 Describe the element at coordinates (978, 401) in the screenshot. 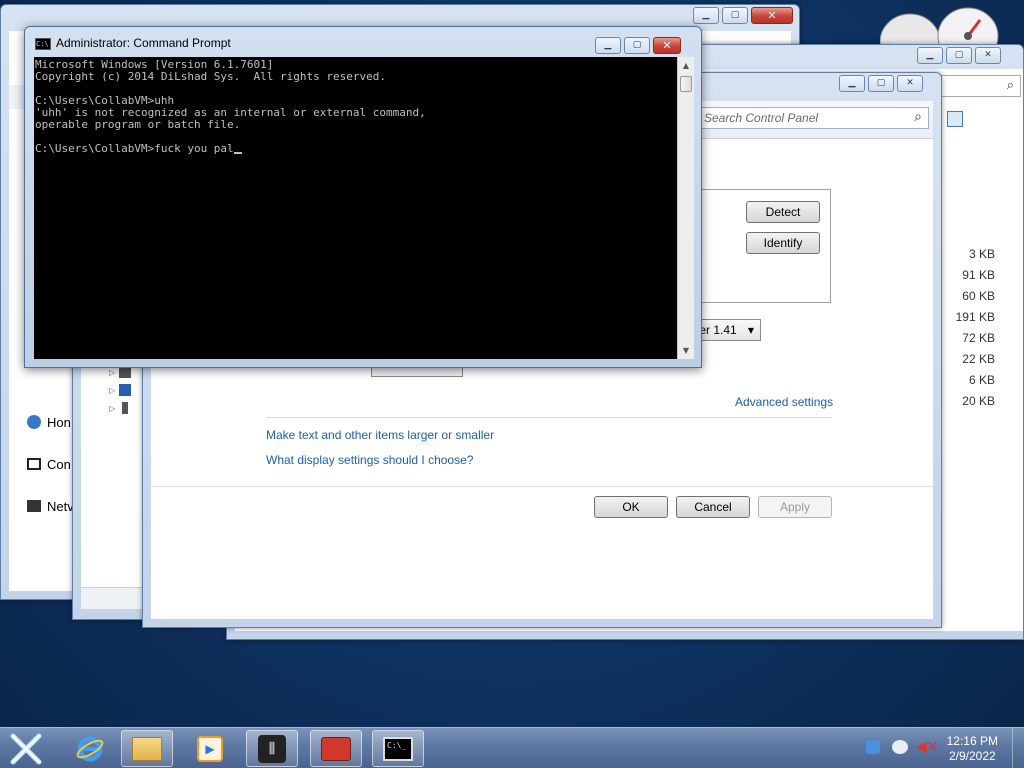

I see `file-size: 20 KB` at that location.